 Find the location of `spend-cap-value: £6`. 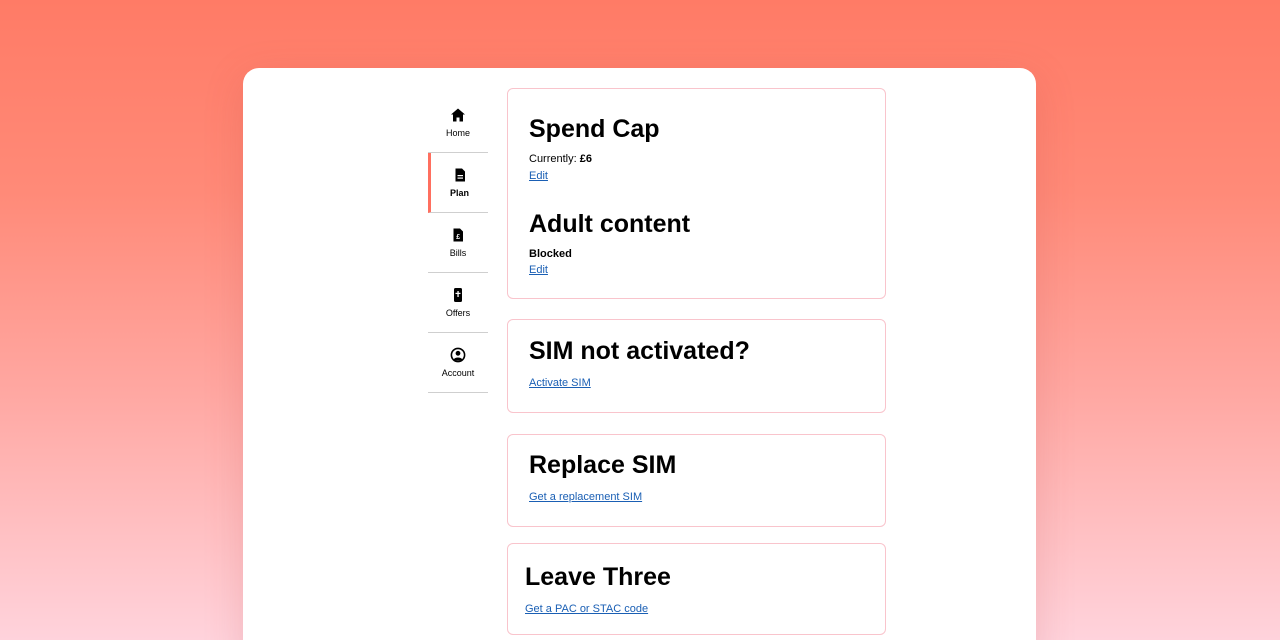

spend-cap-value: £6 is located at coordinates (585, 159).